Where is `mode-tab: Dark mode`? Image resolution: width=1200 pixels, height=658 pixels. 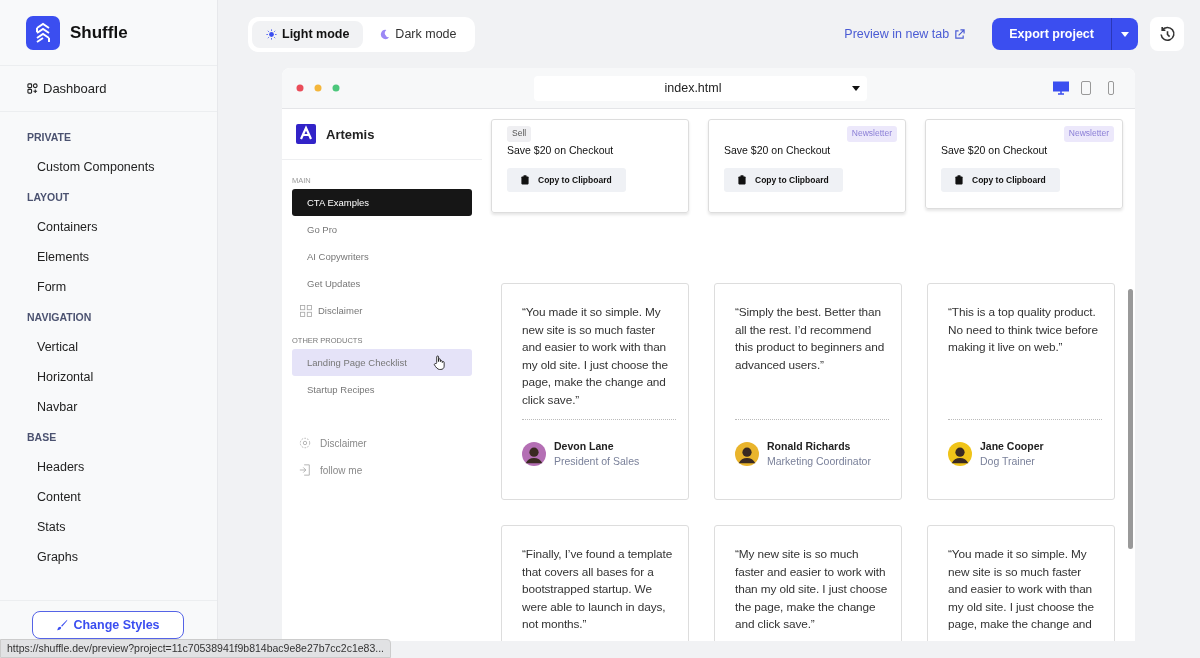 mode-tab: Dark mode is located at coordinates (418, 34).